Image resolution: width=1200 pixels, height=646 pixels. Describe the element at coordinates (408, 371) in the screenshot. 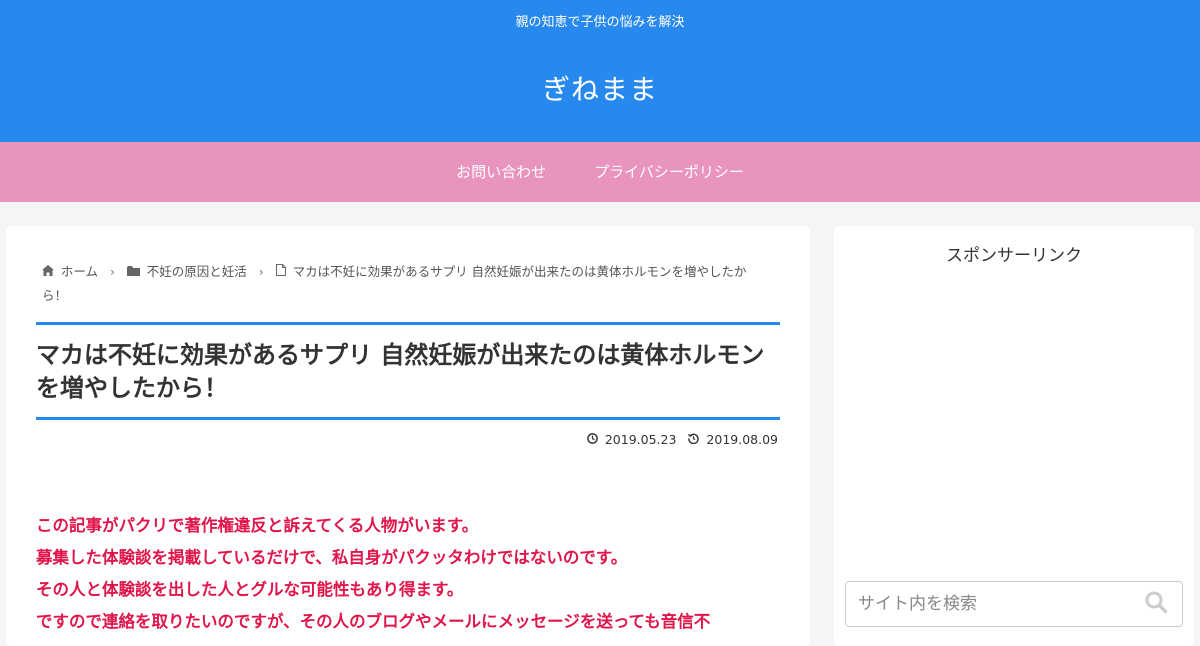

I see `article-title: マカは不妊に効果があるサプリ 自然妊娠が出来たのは黄体ホルモンを増やしたから！` at that location.